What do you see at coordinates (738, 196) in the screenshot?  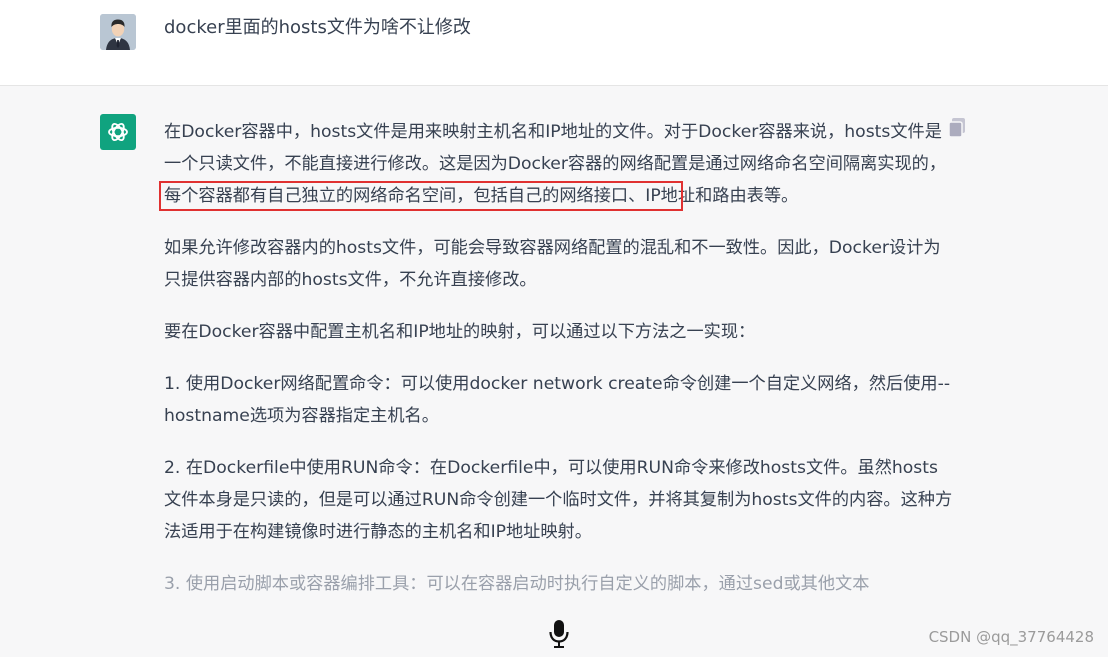 I see `answer-text: 址和路由表等。` at bounding box center [738, 196].